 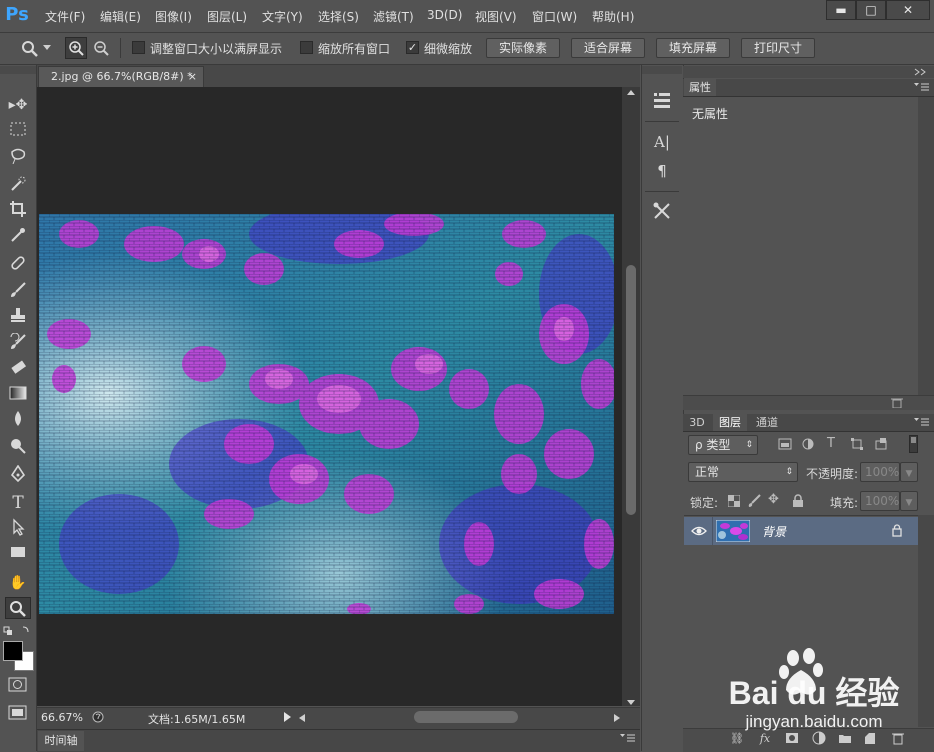 What do you see at coordinates (608, 48) in the screenshot?
I see `fit-screen-button: 适合屏幕` at bounding box center [608, 48].